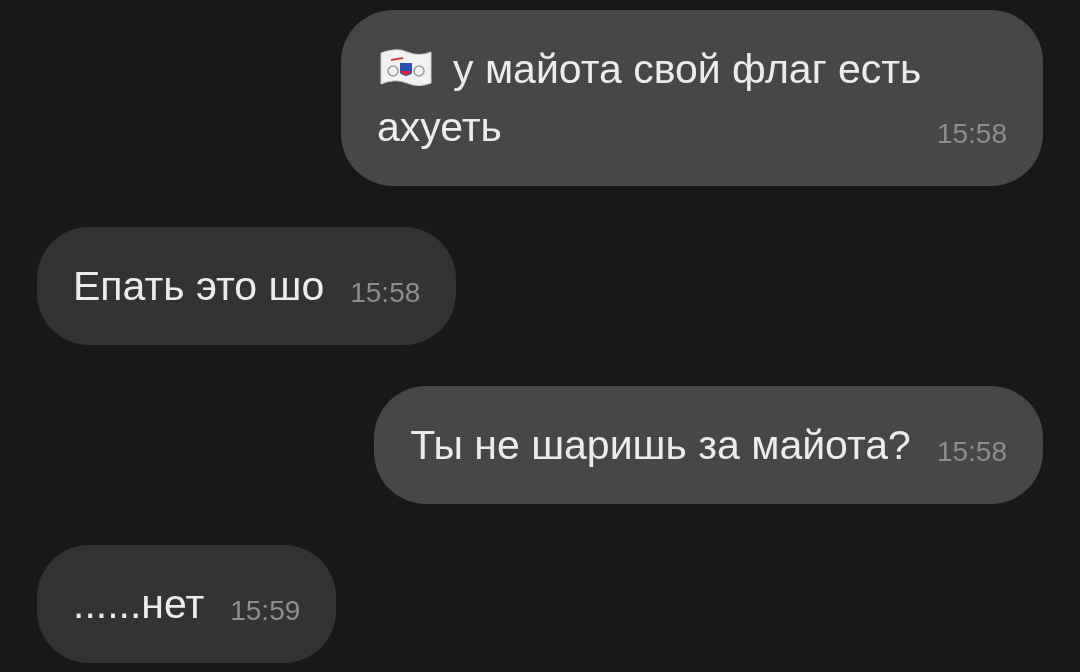  I want to click on message-text: Ты не шаришь за майота?, so click(660, 445).